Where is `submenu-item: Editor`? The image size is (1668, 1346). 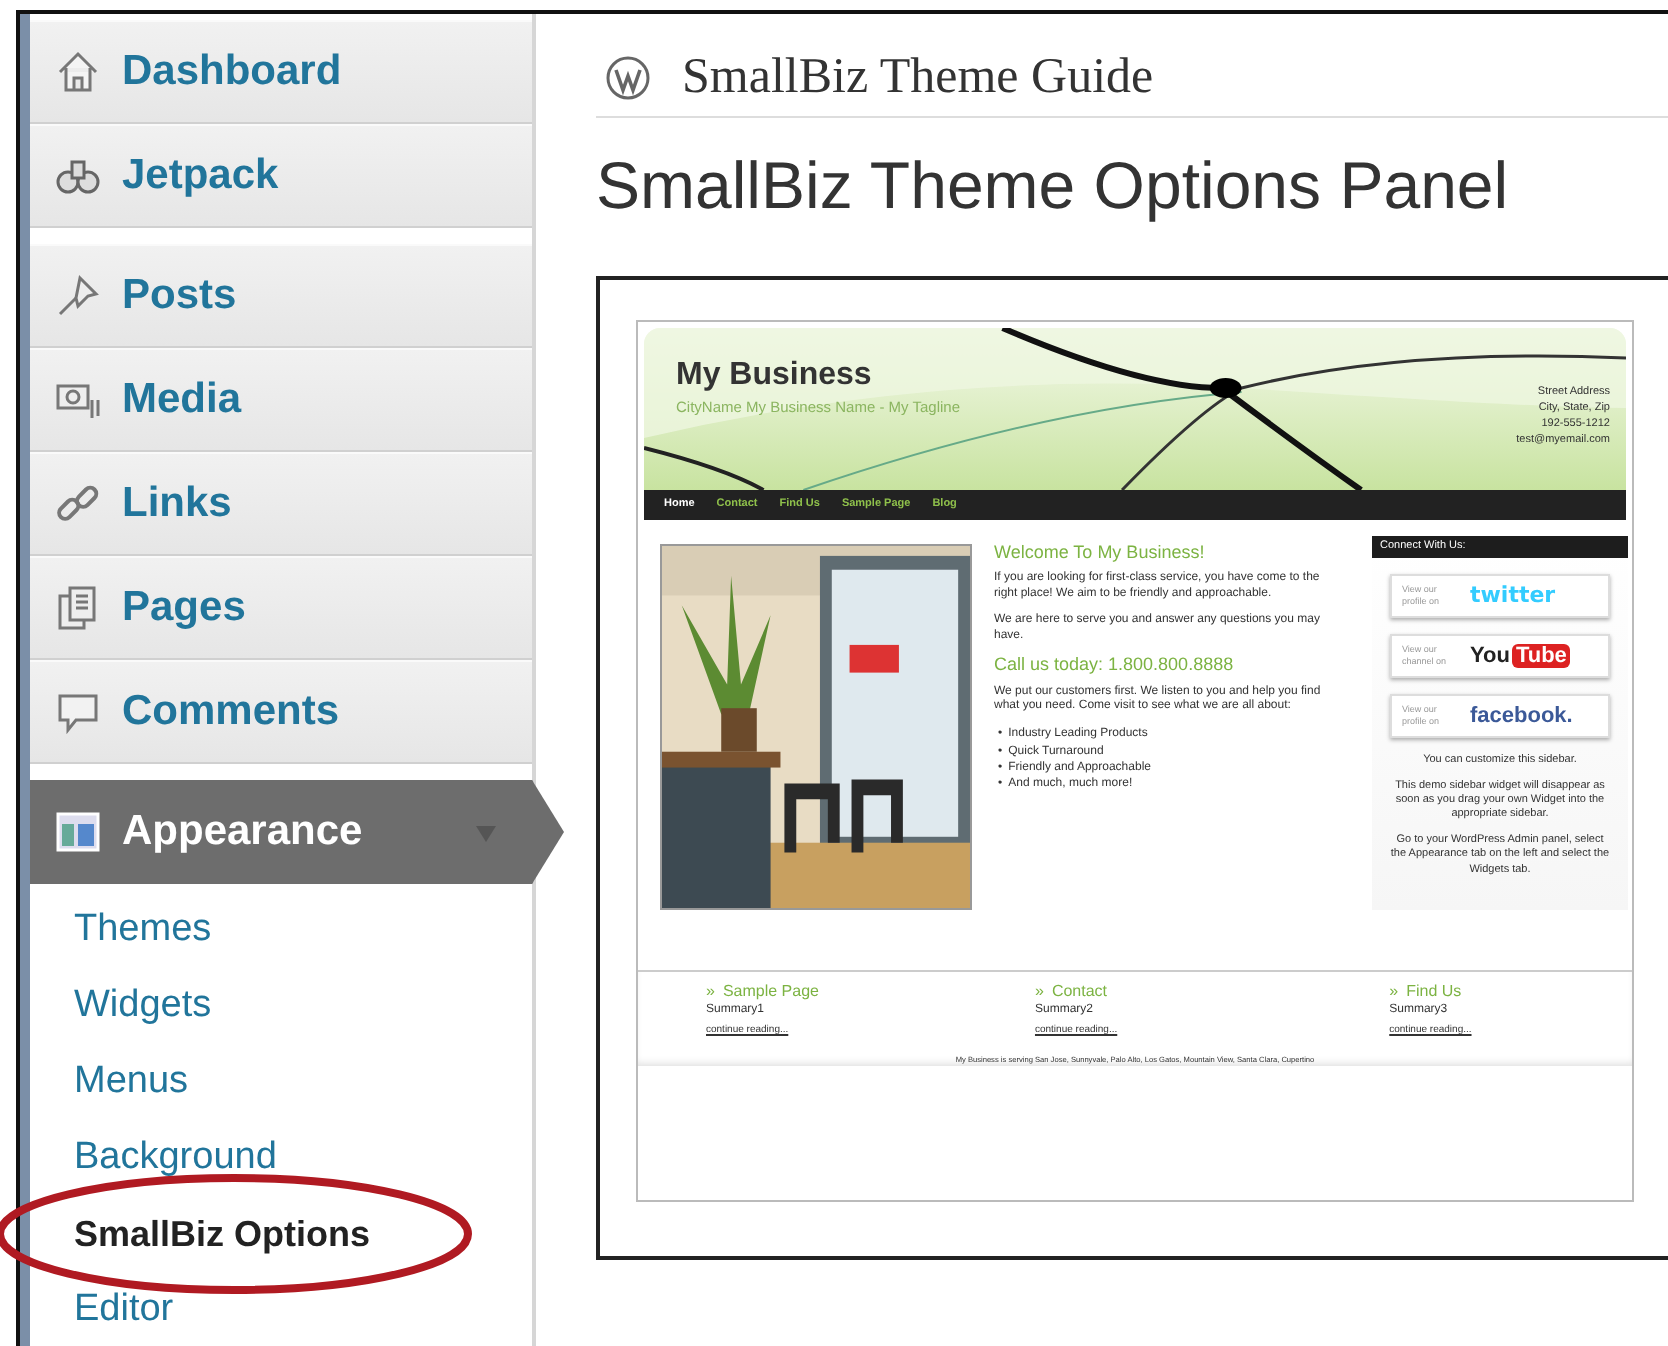
submenu-item: Editor is located at coordinates (124, 1310).